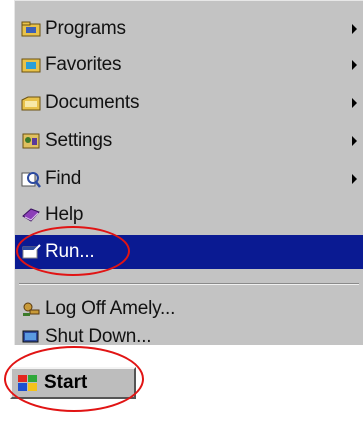 The width and height of the screenshot is (363, 421). I want to click on programs-folder-icon, so click(31, 29).